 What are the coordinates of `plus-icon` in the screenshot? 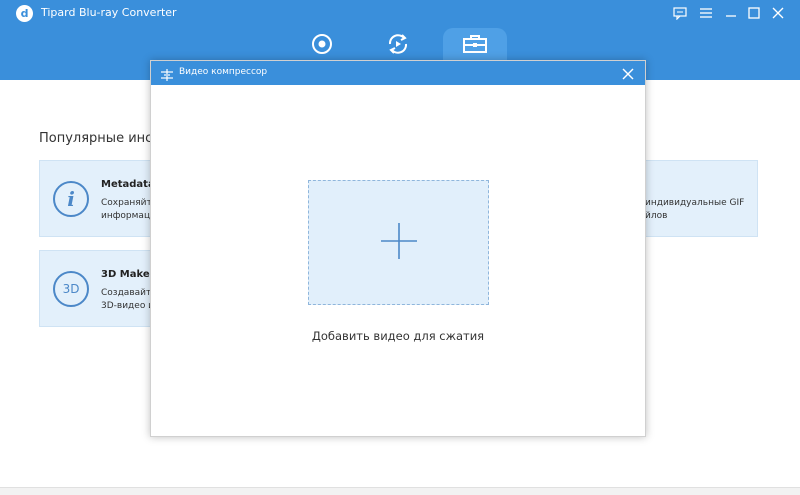 It's located at (399, 243).